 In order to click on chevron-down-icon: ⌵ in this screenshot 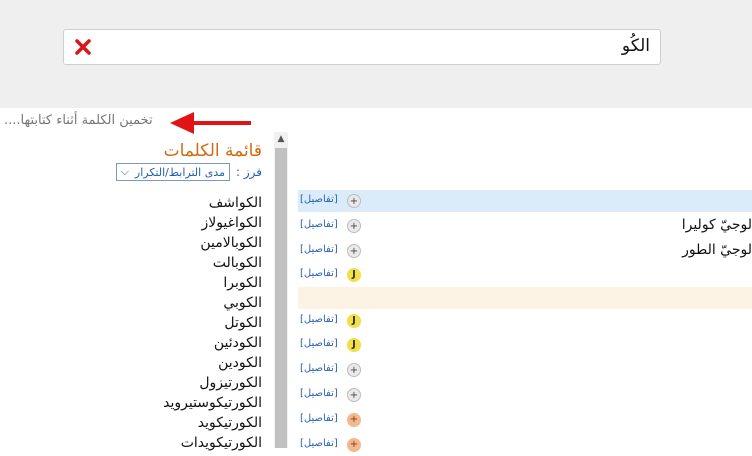, I will do `click(124, 171)`.